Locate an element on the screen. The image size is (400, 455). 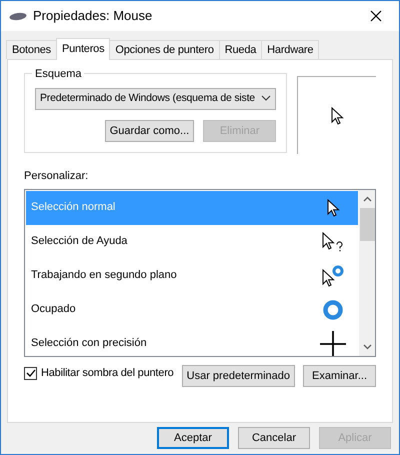
list-item: Trabajando en segundo plano is located at coordinates (192, 275).